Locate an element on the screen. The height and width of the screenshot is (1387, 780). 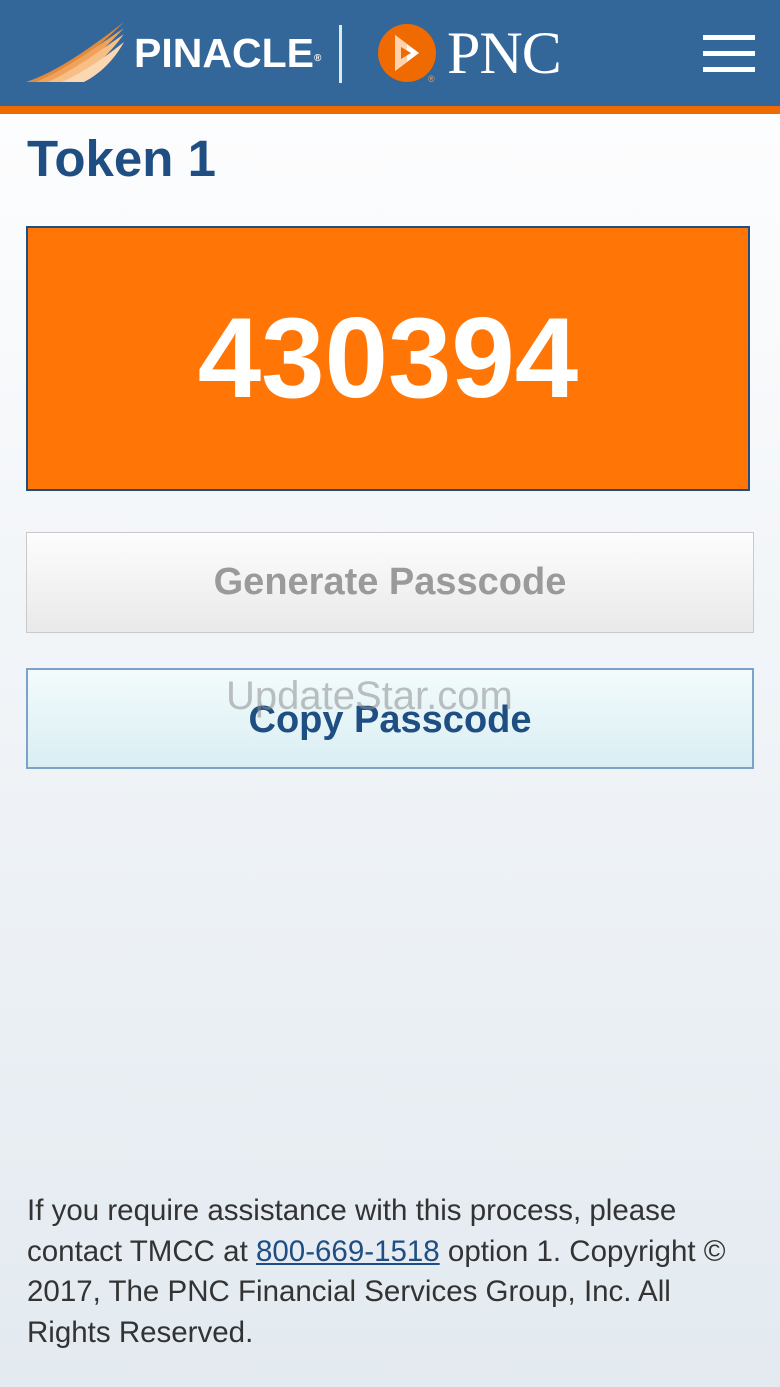
hamburger-menu-icon is located at coordinates (729, 54).